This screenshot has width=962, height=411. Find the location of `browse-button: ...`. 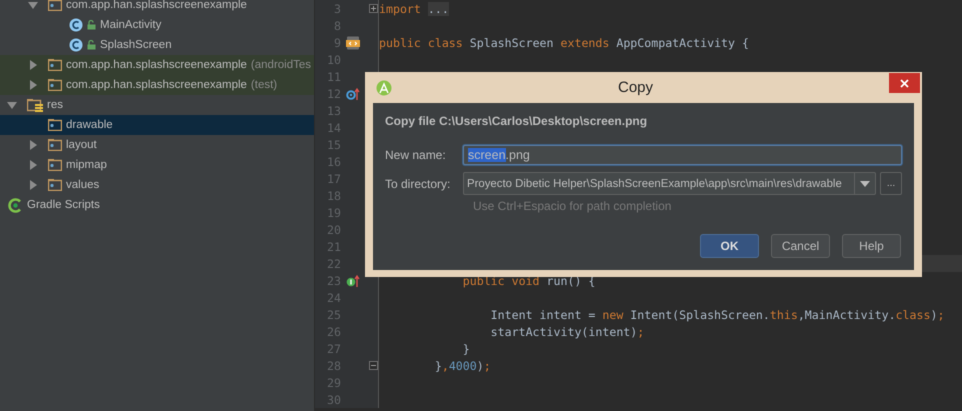

browse-button: ... is located at coordinates (891, 183).